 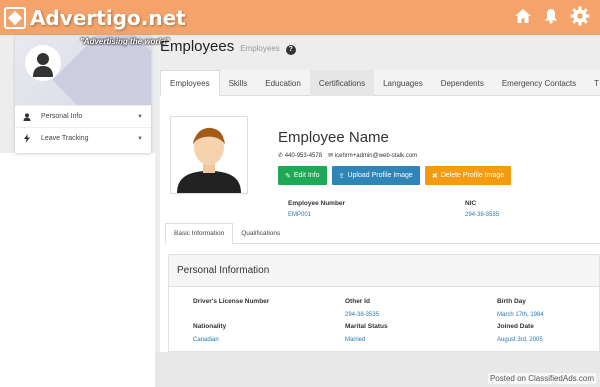 I want to click on nationality-label: Nationality, so click(x=210, y=326).